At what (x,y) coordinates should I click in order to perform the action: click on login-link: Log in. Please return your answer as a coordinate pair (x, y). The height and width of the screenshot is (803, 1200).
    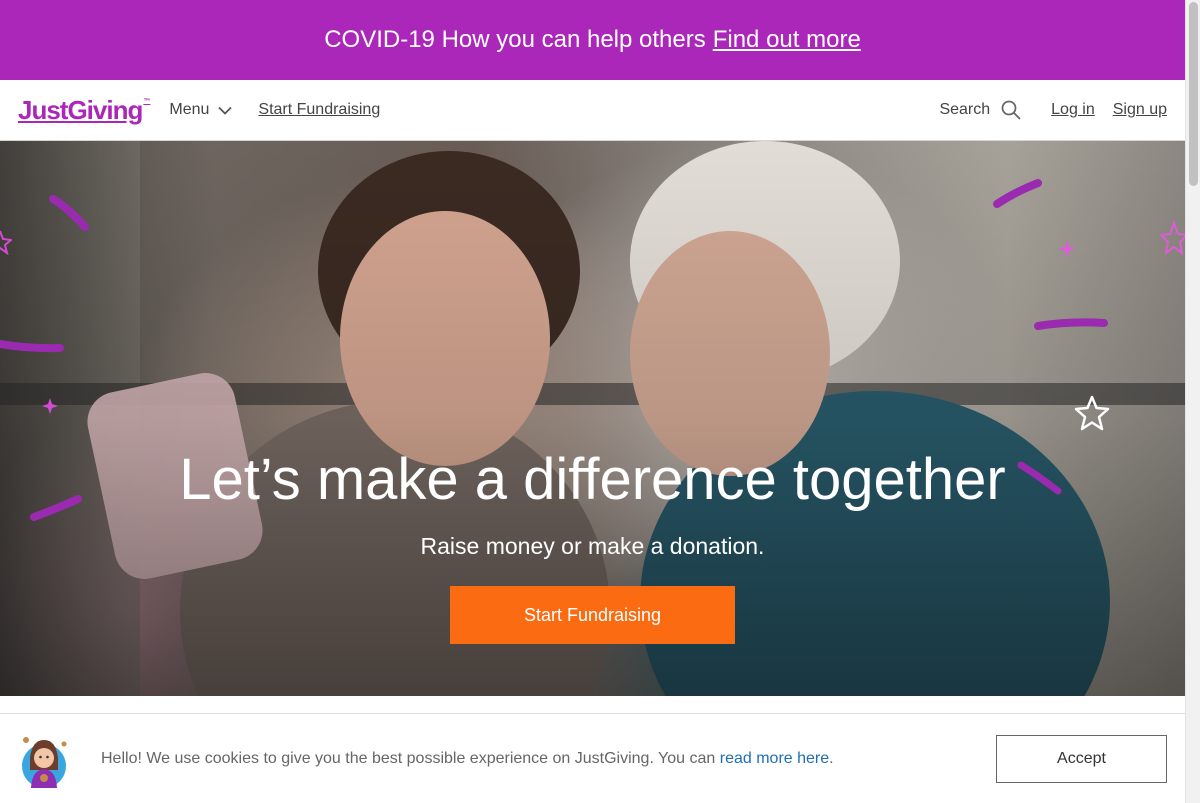
    Looking at the image, I should click on (1073, 110).